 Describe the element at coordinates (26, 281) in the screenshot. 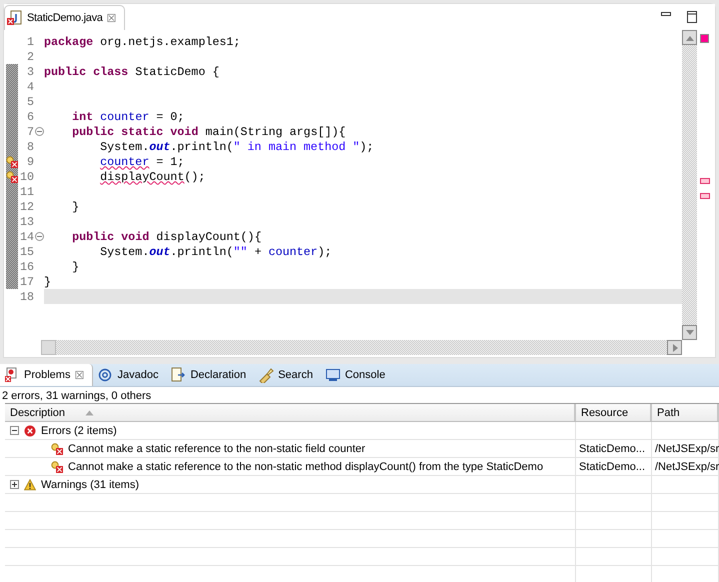

I see `line-number: 17` at that location.